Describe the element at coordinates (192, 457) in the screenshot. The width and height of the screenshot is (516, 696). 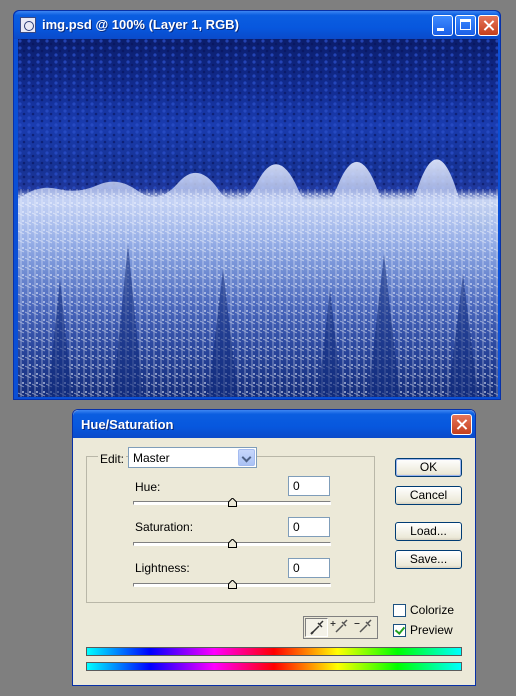
I see `edit-channel-select: Master` at that location.